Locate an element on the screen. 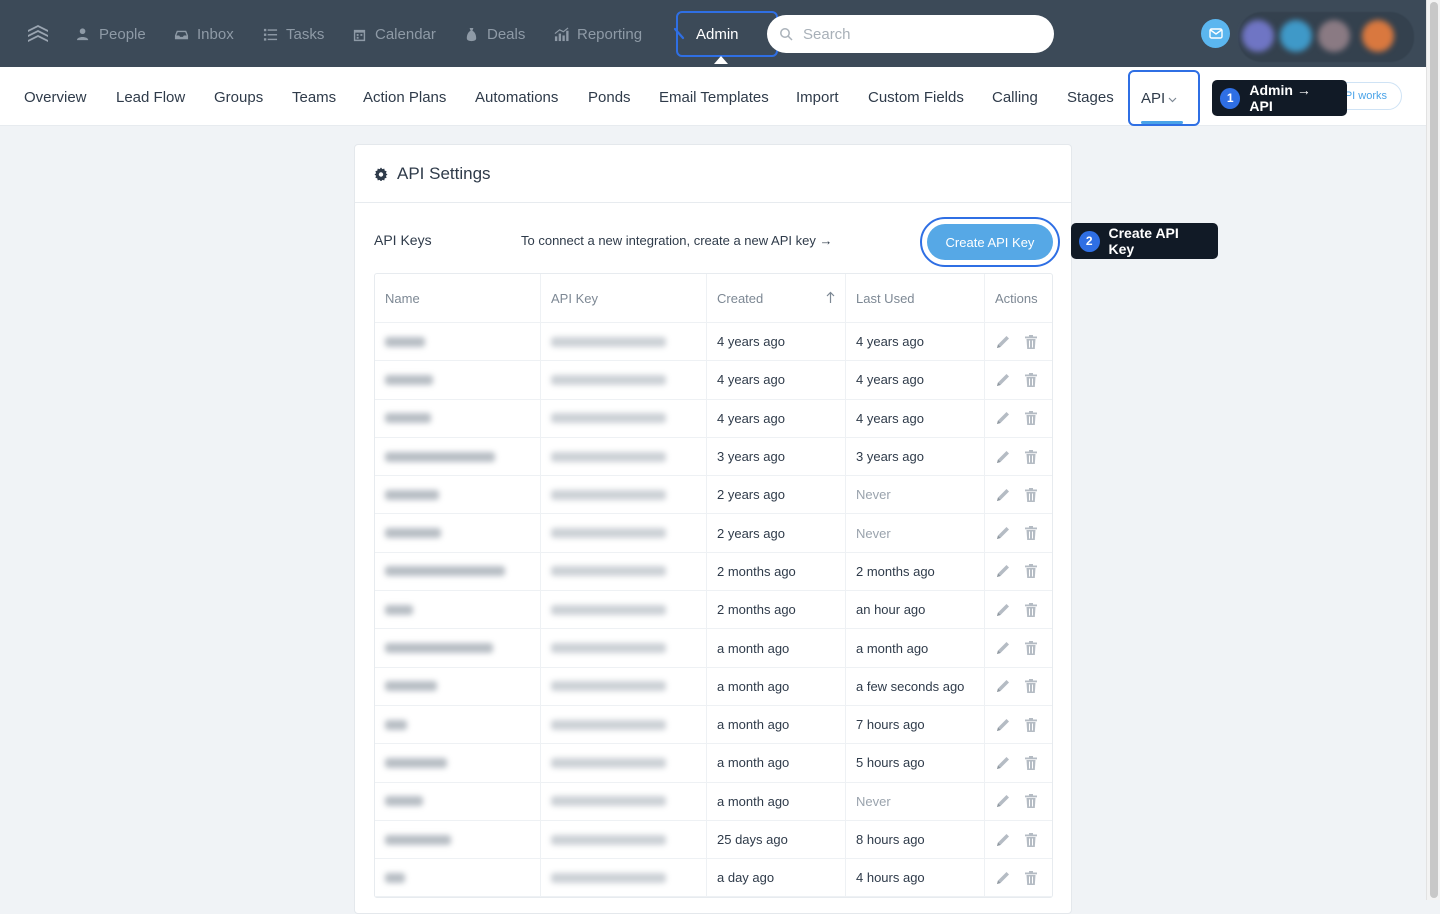  tab-action-plans: Action Plans is located at coordinates (404, 97).